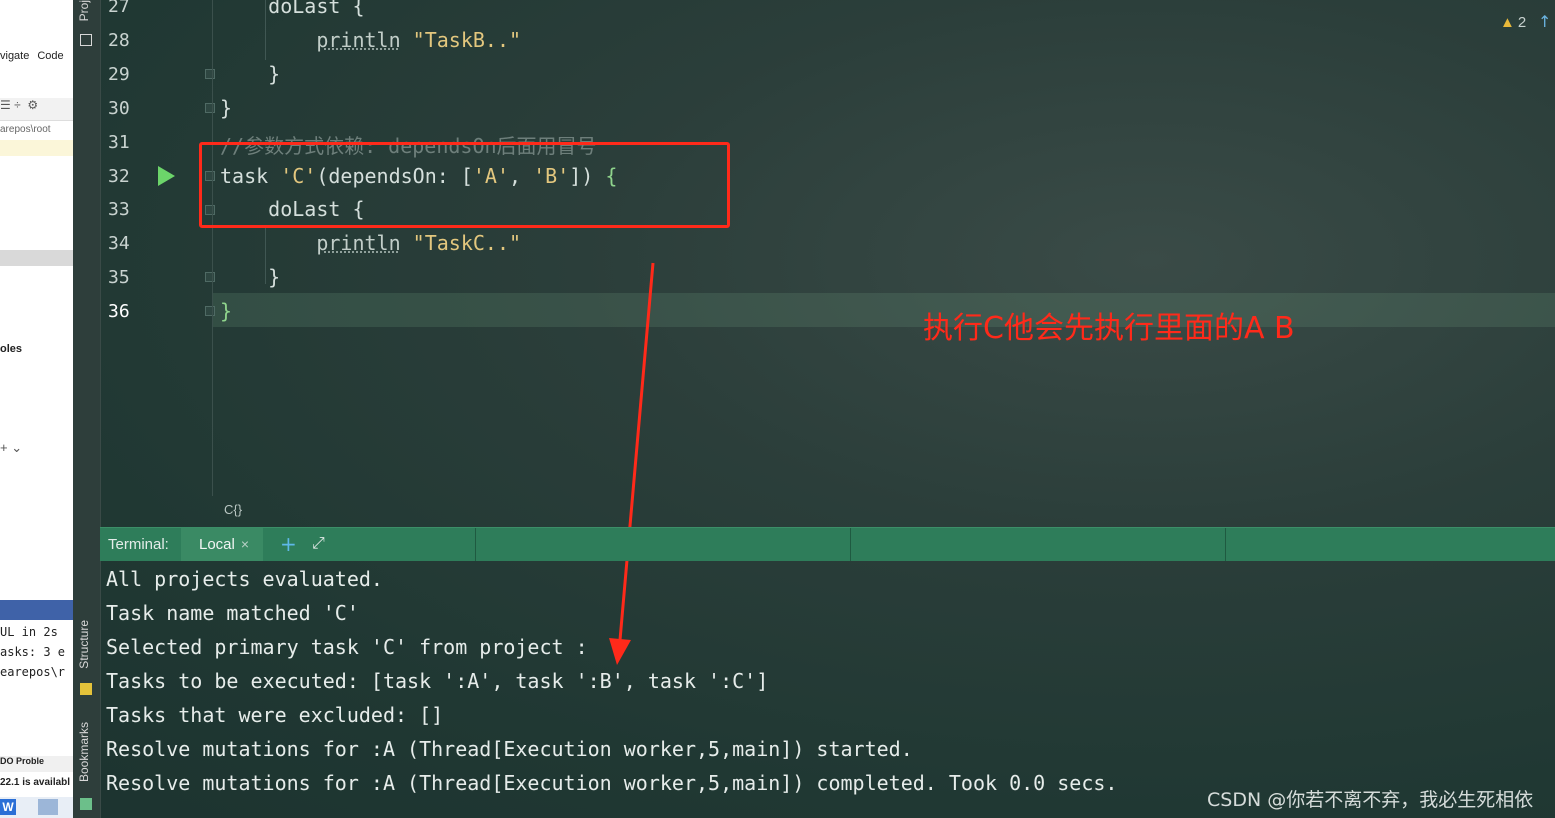 Image resolution: width=1555 pixels, height=818 pixels. I want to click on tool-window-strip: Proj Structure Bookmarks, so click(87, 409).